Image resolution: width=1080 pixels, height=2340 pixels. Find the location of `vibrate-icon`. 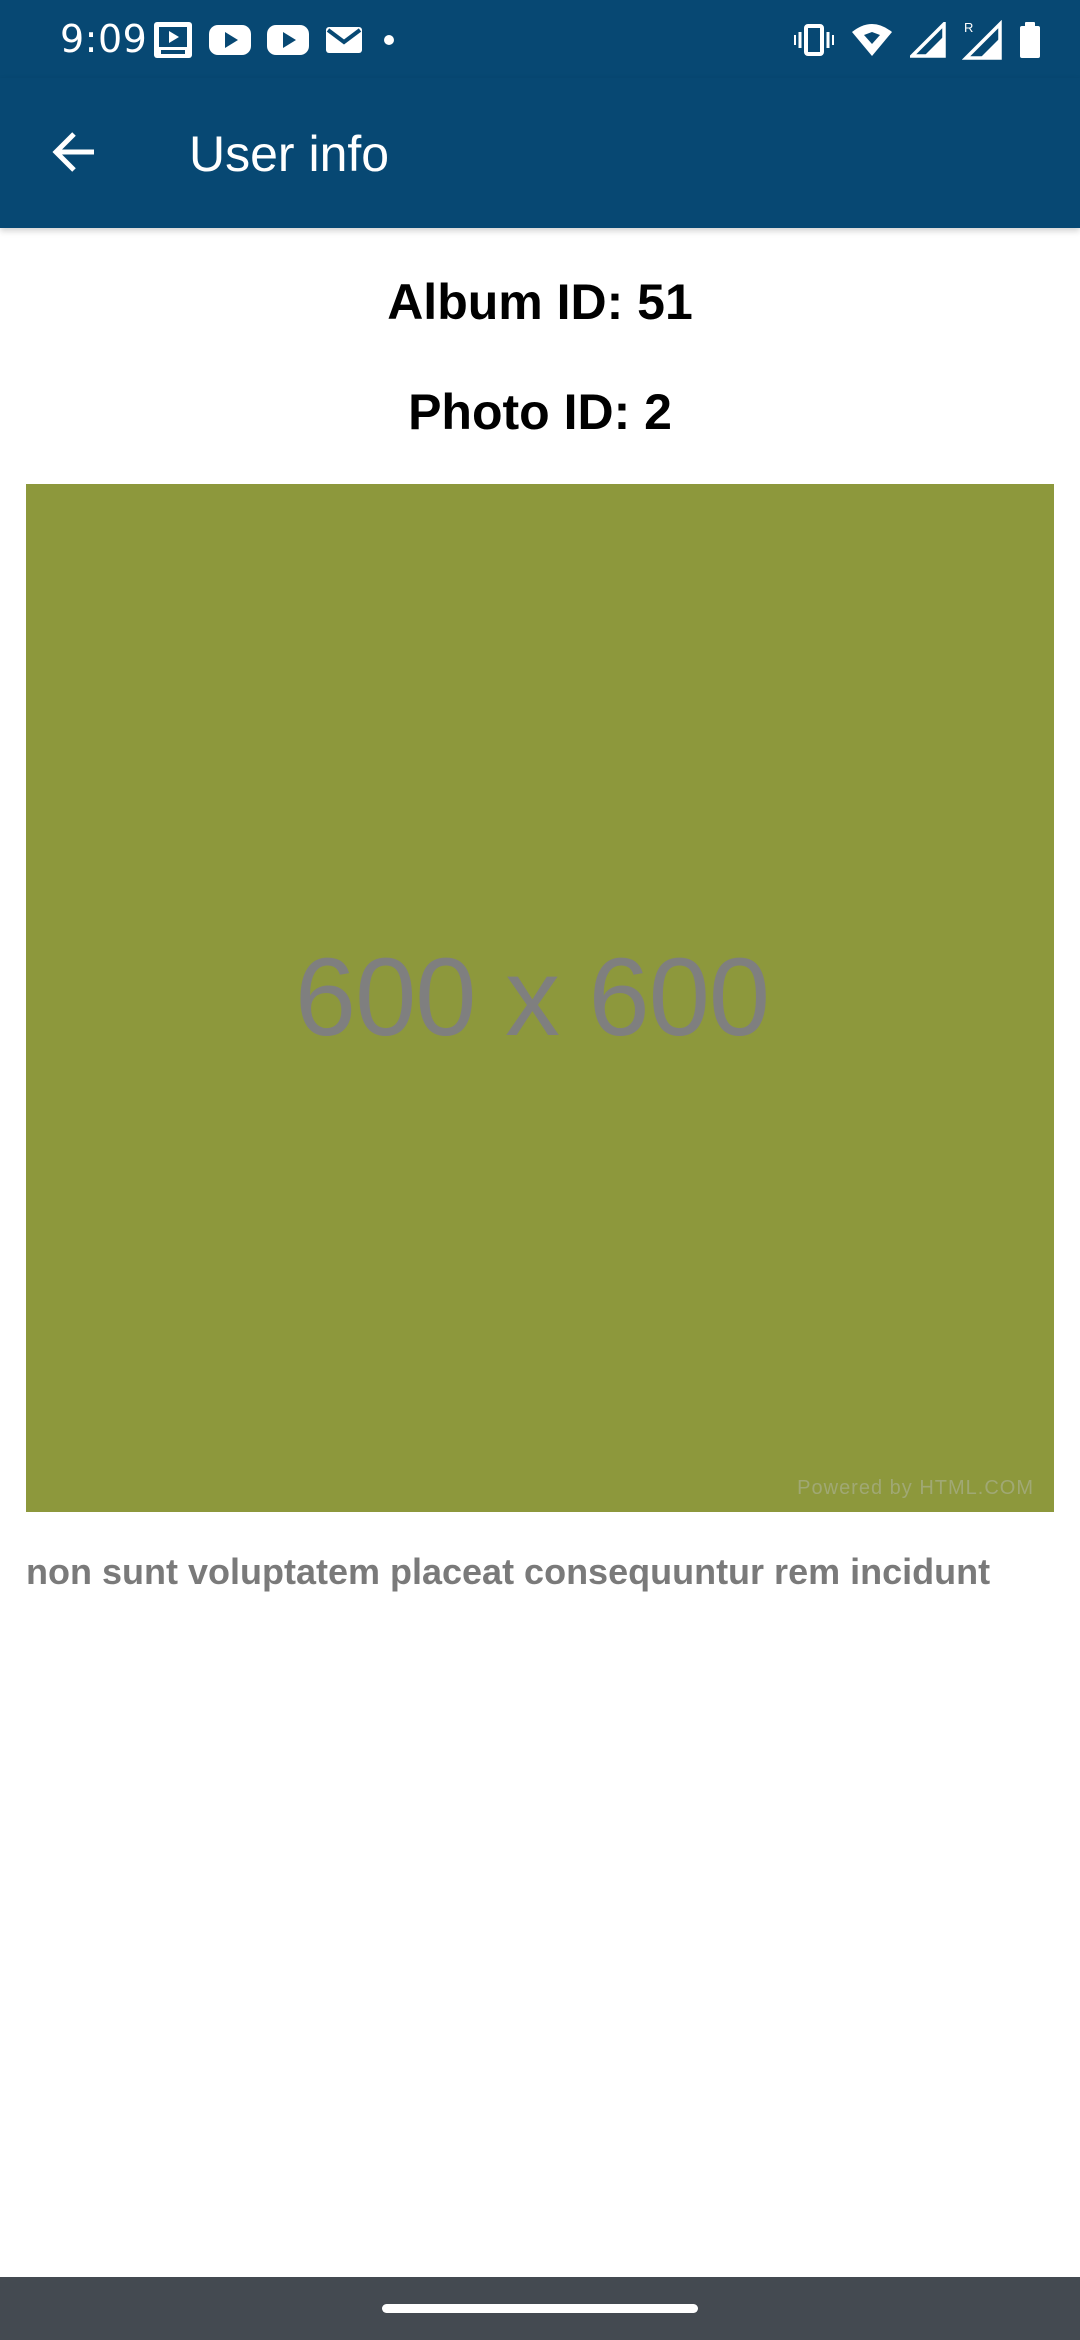

vibrate-icon is located at coordinates (814, 40).